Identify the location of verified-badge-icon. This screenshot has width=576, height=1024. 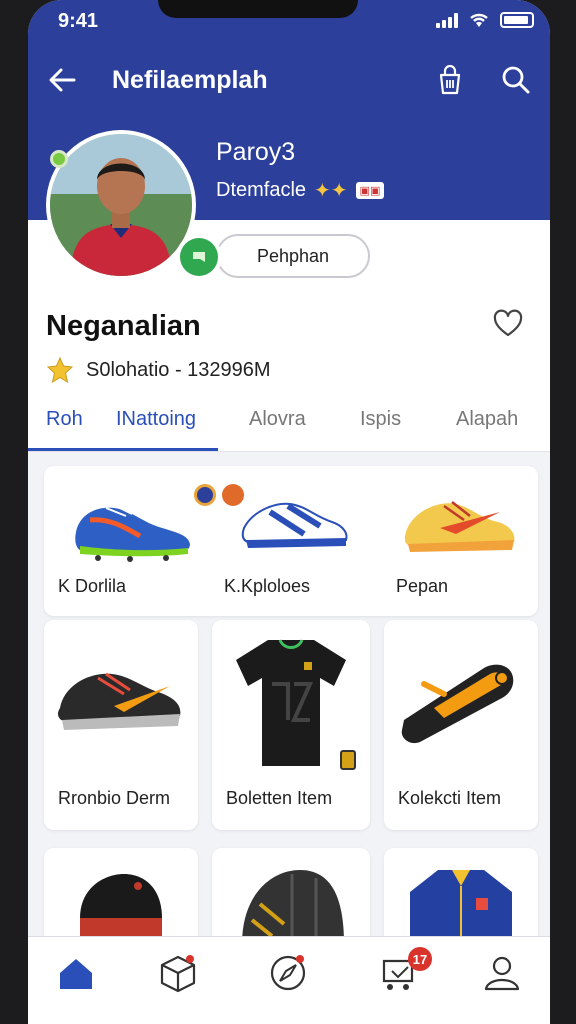
(199, 257).